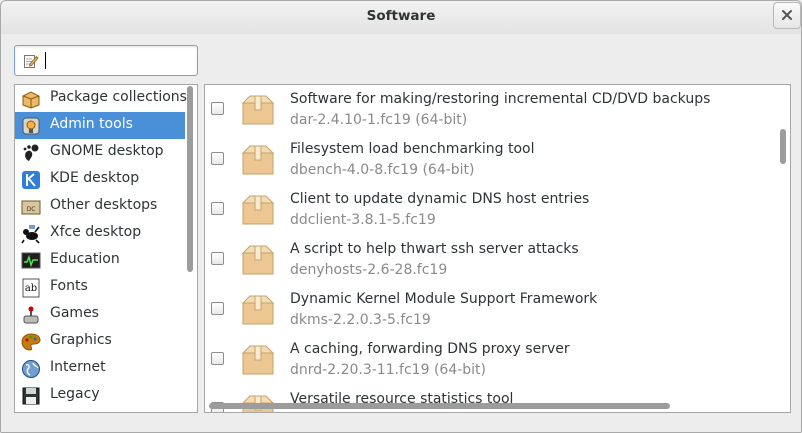 This screenshot has height=433, width=802. Describe the element at coordinates (91, 124) in the screenshot. I see `category-label: Admin tools` at that location.